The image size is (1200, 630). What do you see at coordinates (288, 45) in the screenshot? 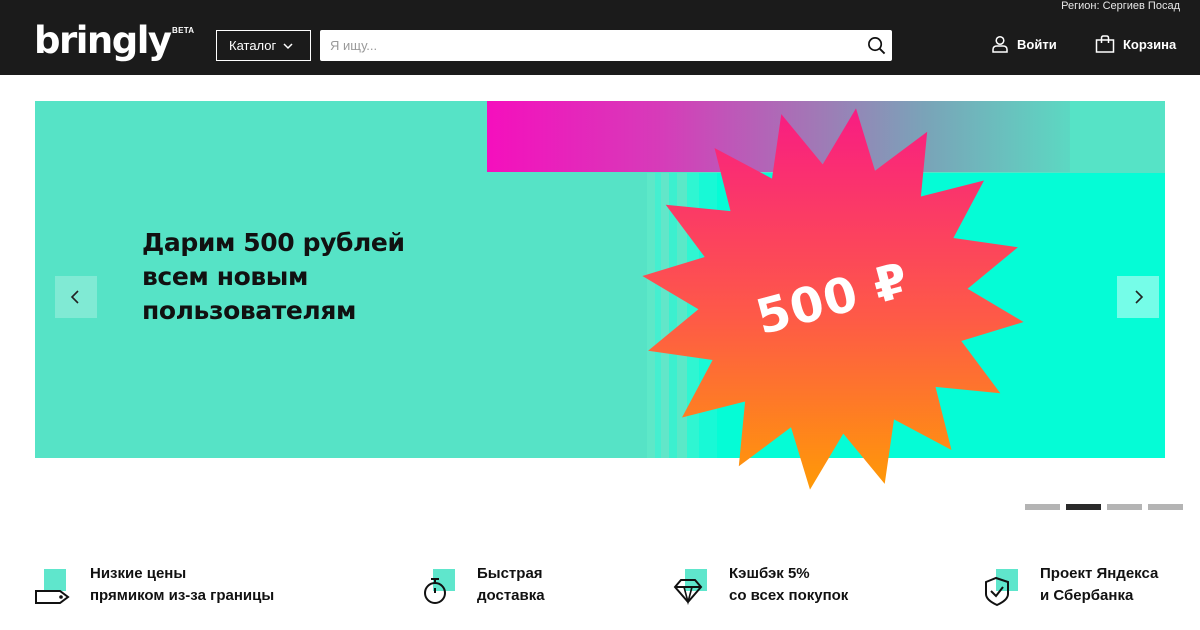
I see `chevron-down-icon` at bounding box center [288, 45].